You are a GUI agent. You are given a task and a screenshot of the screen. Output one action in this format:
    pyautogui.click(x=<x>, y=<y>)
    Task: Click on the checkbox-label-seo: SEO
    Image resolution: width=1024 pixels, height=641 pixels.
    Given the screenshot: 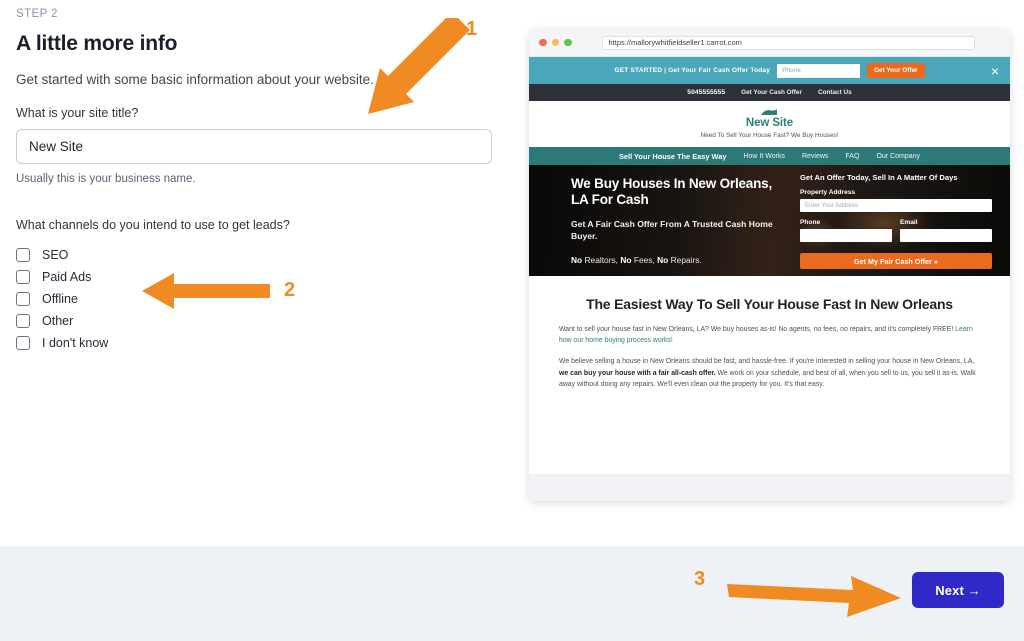 What is the action you would take?
    pyautogui.click(x=55, y=255)
    